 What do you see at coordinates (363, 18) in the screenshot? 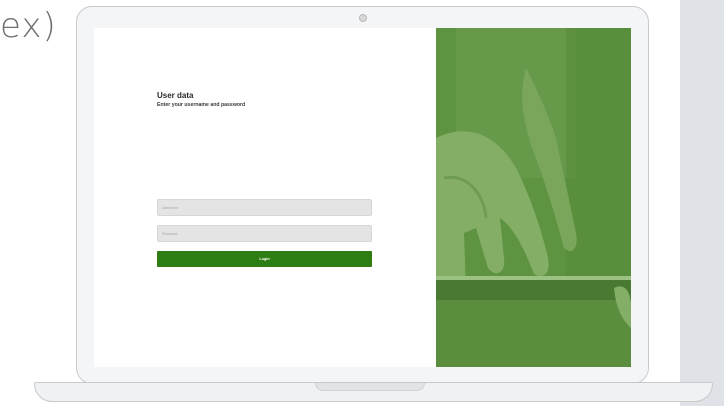
I see `camera-icon` at bounding box center [363, 18].